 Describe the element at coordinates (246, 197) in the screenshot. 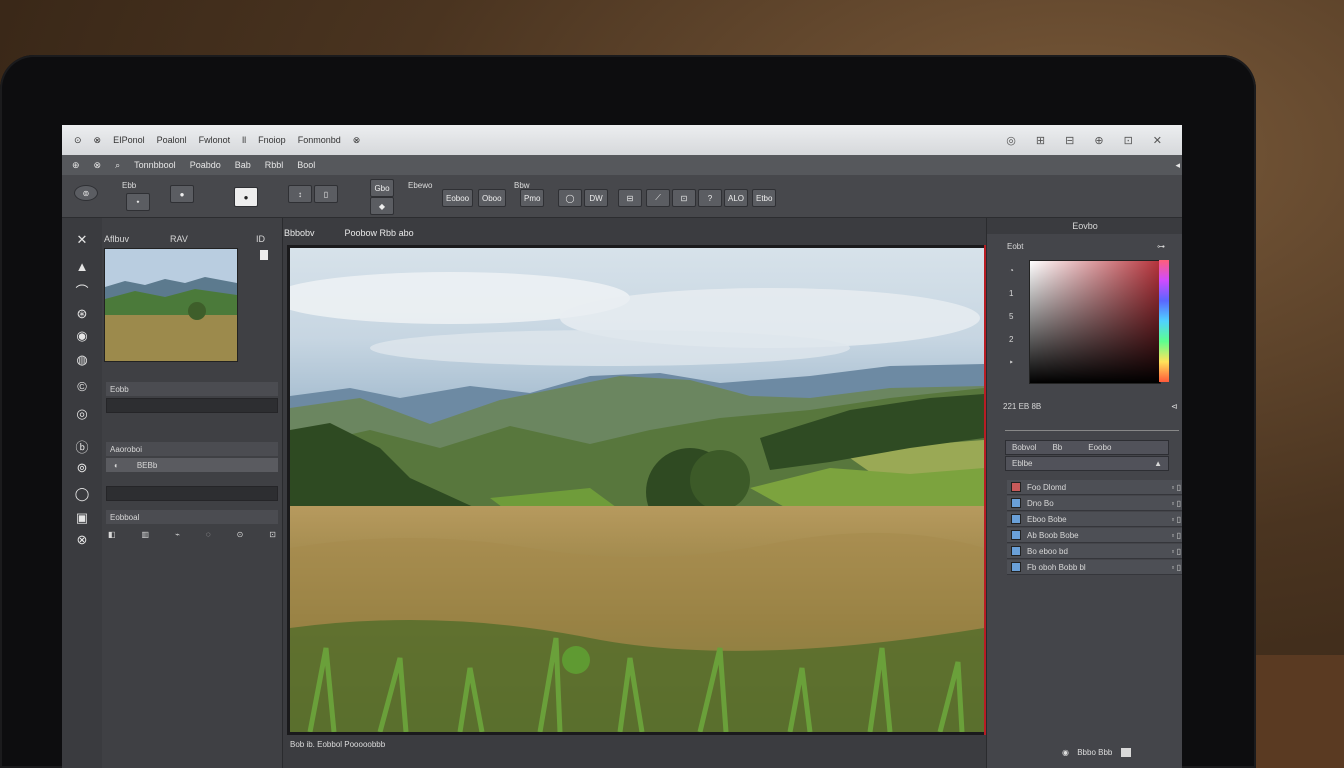

I see `swatch-icon: ●` at that location.